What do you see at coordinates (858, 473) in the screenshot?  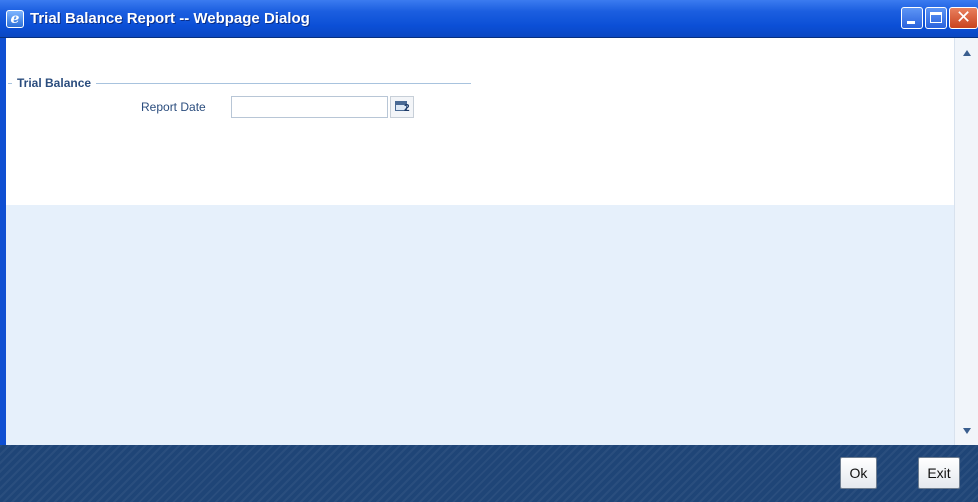 I see `ok-button: Ok` at bounding box center [858, 473].